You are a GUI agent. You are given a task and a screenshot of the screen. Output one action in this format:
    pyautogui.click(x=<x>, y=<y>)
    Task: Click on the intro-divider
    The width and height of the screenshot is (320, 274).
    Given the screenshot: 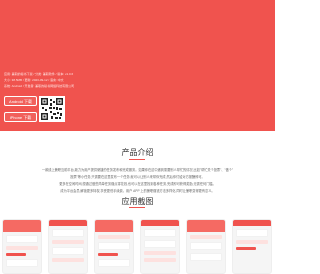 What is the action you would take?
    pyautogui.click(x=137, y=159)
    